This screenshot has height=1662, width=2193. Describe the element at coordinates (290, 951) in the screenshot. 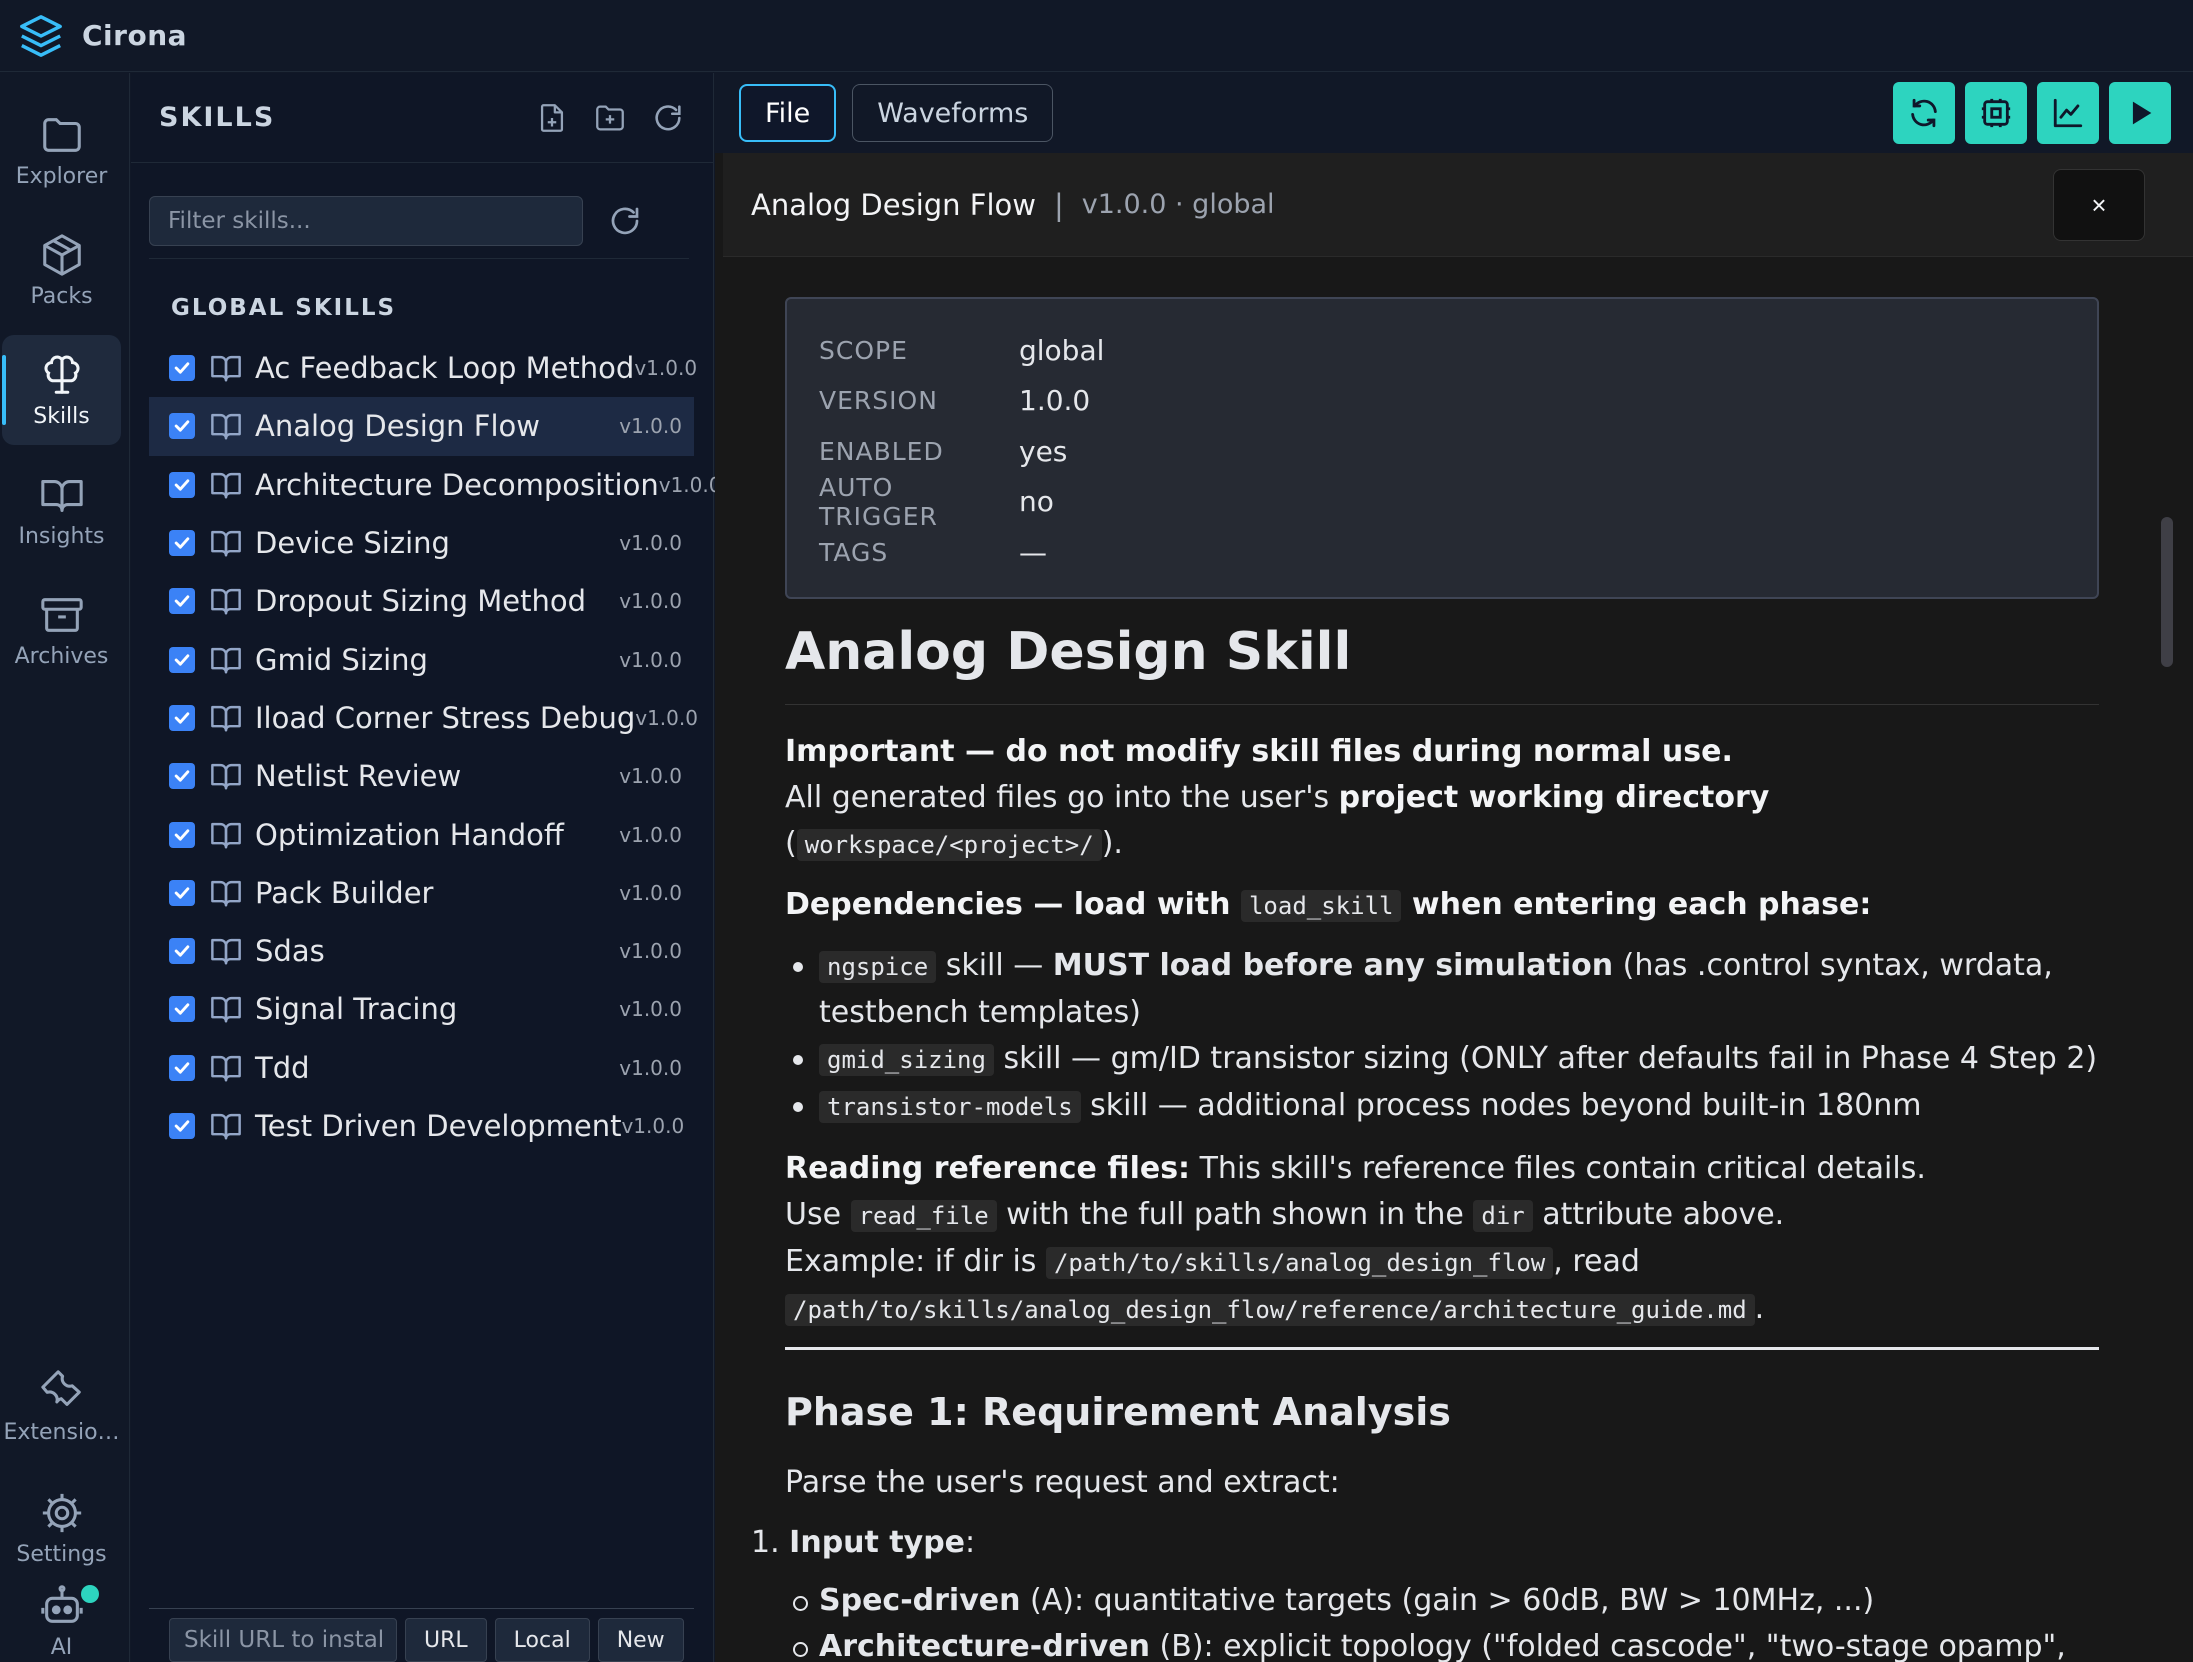

I see `skill-name: Sdas` at that location.